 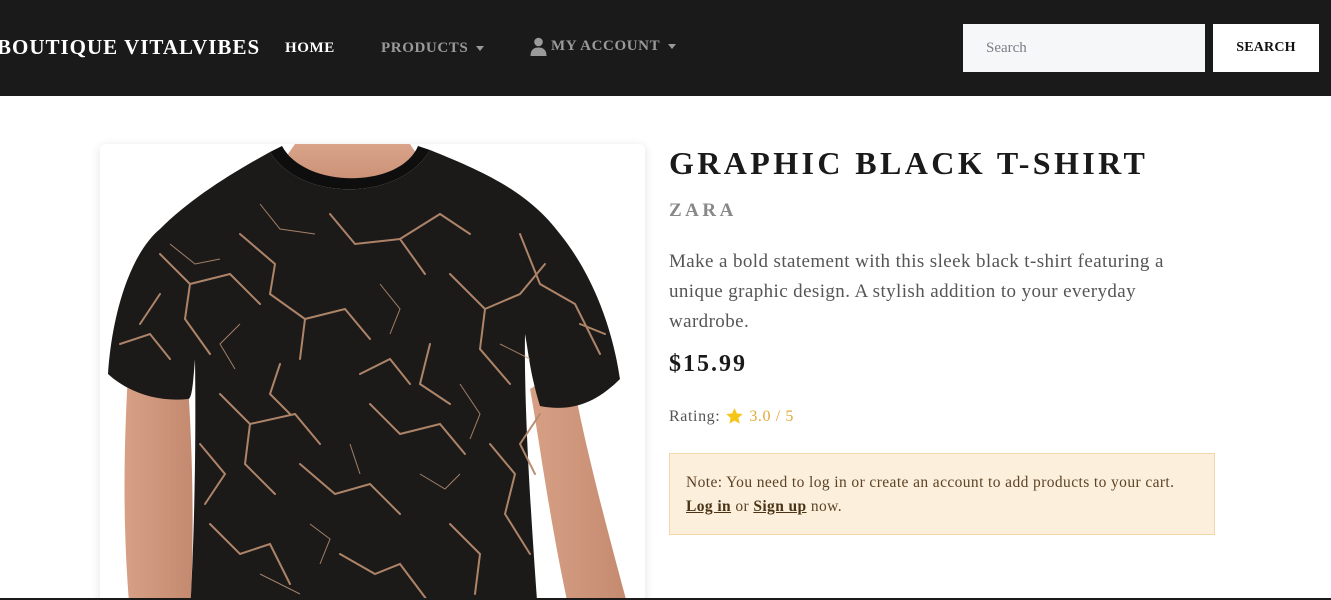 I want to click on search-button: SEARCH, so click(x=1266, y=48).